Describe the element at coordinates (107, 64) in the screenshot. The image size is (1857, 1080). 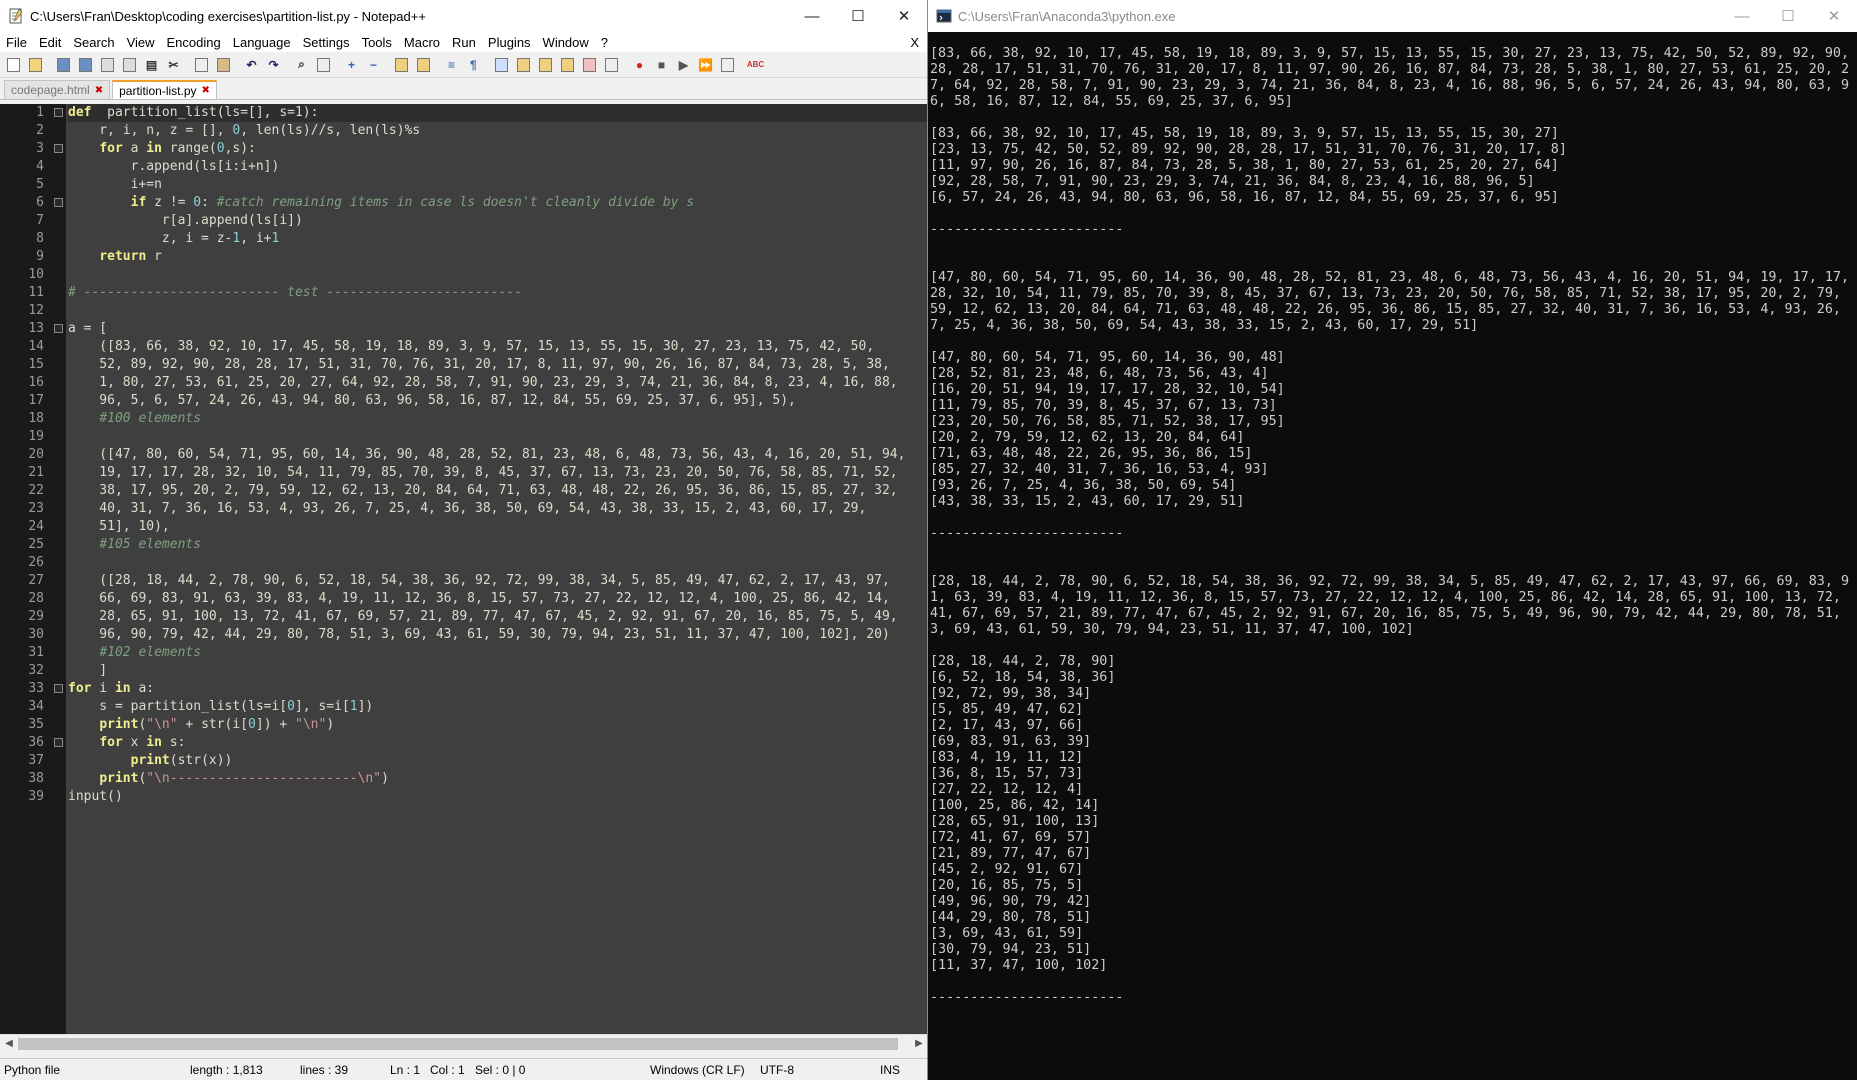
I see `close-file-icon` at that location.